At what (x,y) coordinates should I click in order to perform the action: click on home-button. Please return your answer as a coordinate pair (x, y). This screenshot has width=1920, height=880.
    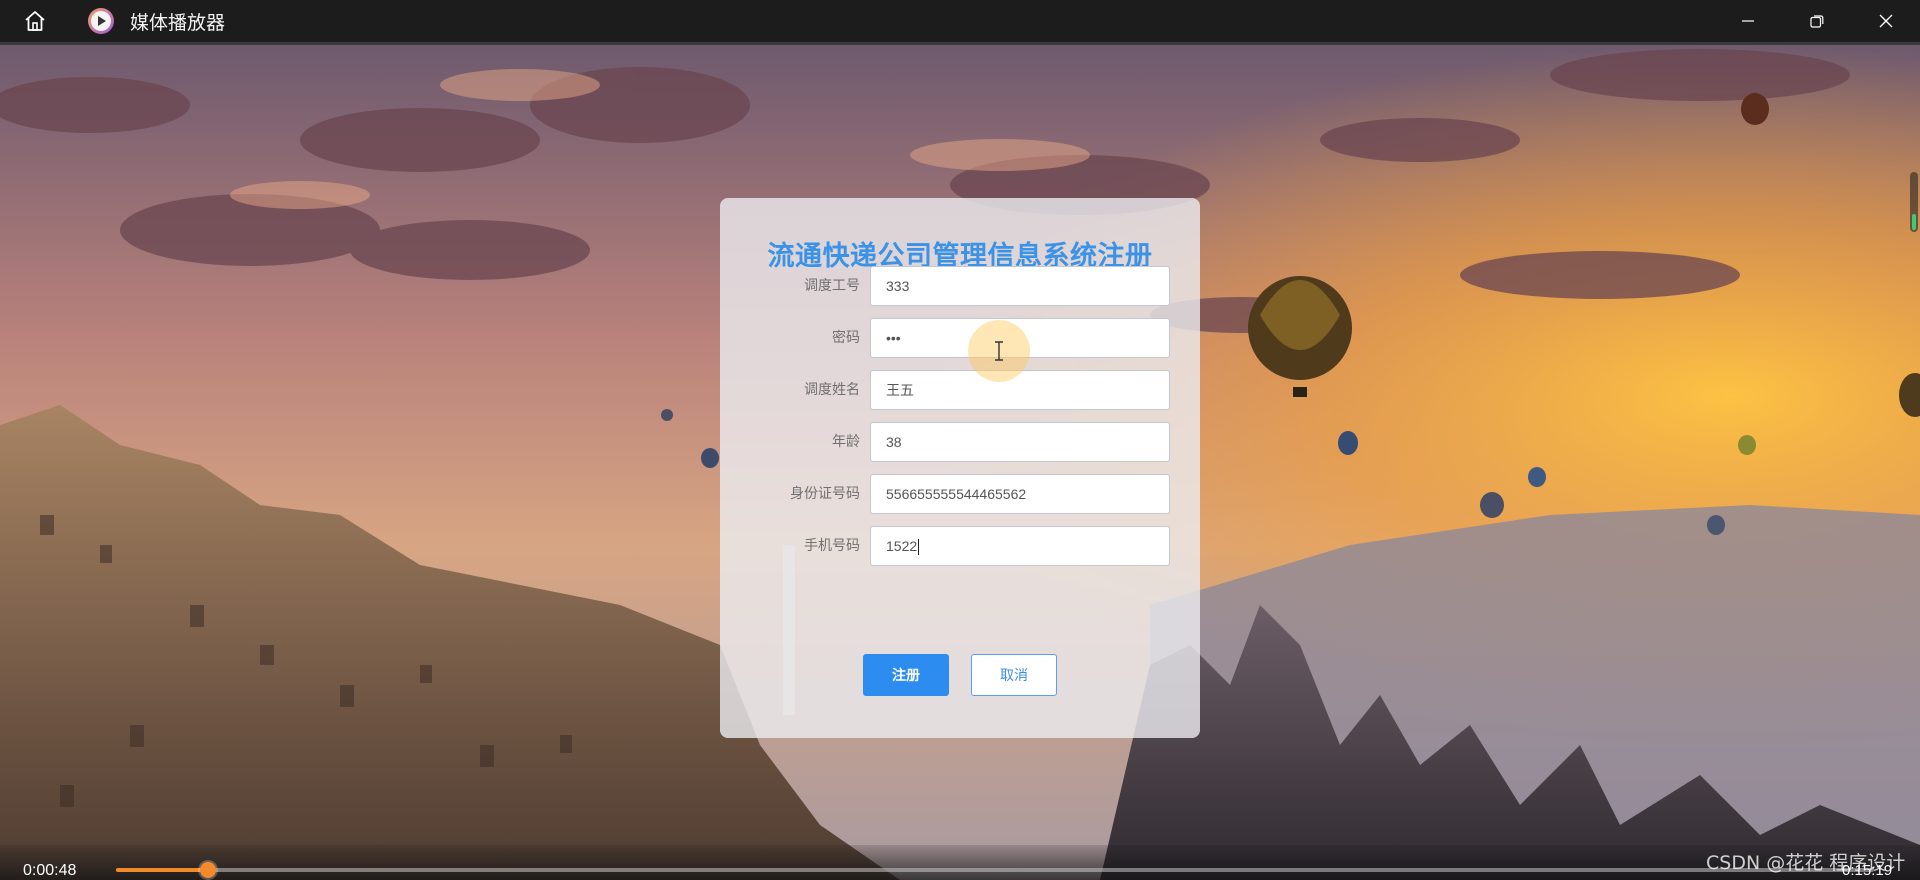
    Looking at the image, I should click on (35, 22).